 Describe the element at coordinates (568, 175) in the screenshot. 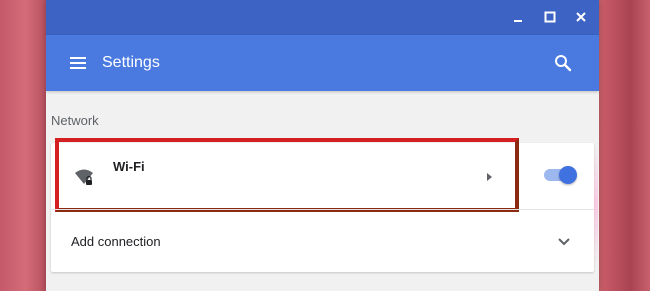

I see `wifi-toggle-thumb` at that location.